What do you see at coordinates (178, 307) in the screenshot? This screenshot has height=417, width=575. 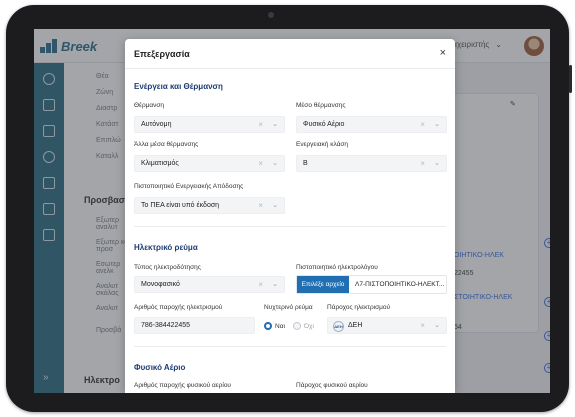 I see `meter-number-label: Αριθμός παροχής ηλεκτρισμού` at bounding box center [178, 307].